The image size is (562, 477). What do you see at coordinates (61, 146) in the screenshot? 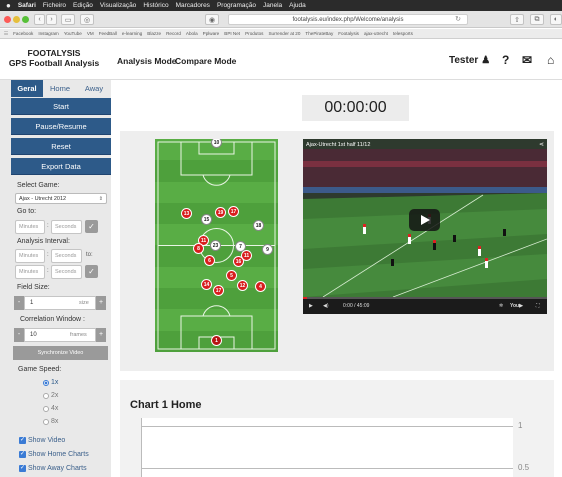
I see `reset-button: Reset` at bounding box center [61, 146].